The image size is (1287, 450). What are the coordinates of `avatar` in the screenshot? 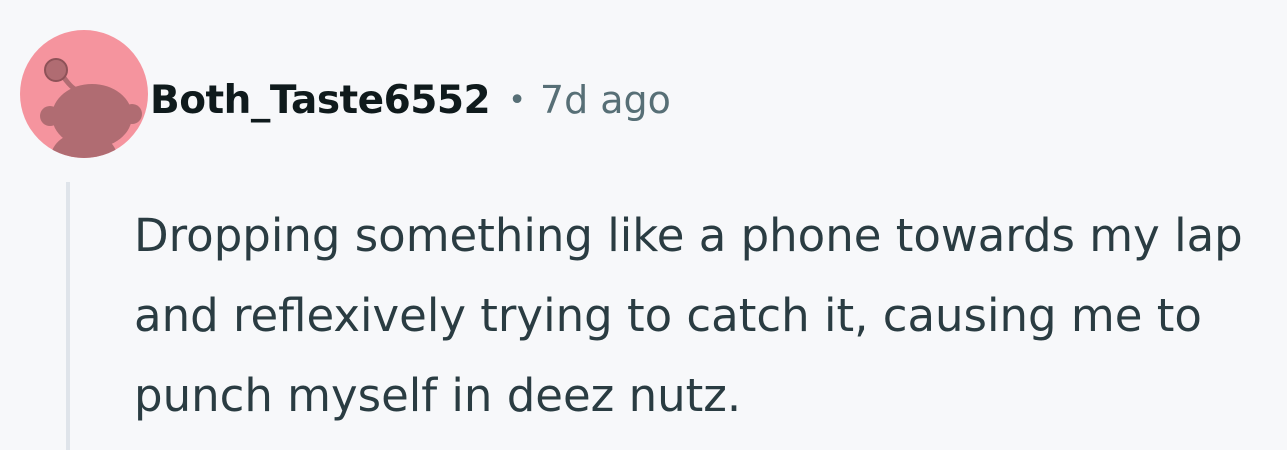 It's located at (84, 94).